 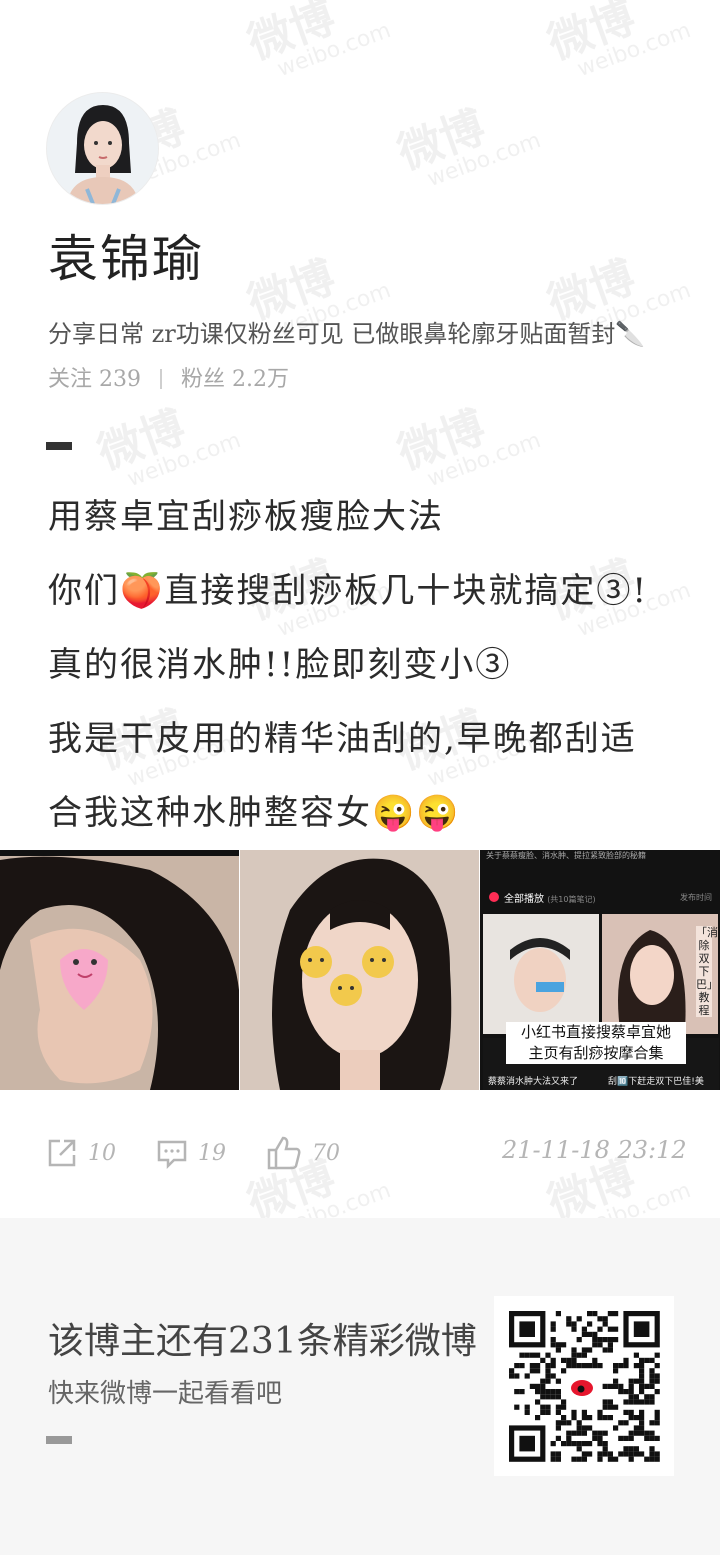 I want to click on profile-name: 袁锦瑜, so click(x=126, y=259).